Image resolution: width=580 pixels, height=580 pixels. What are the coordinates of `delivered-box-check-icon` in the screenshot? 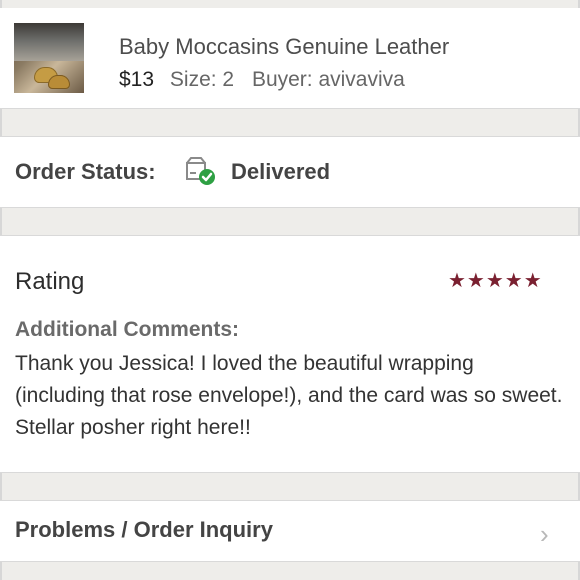 It's located at (201, 171).